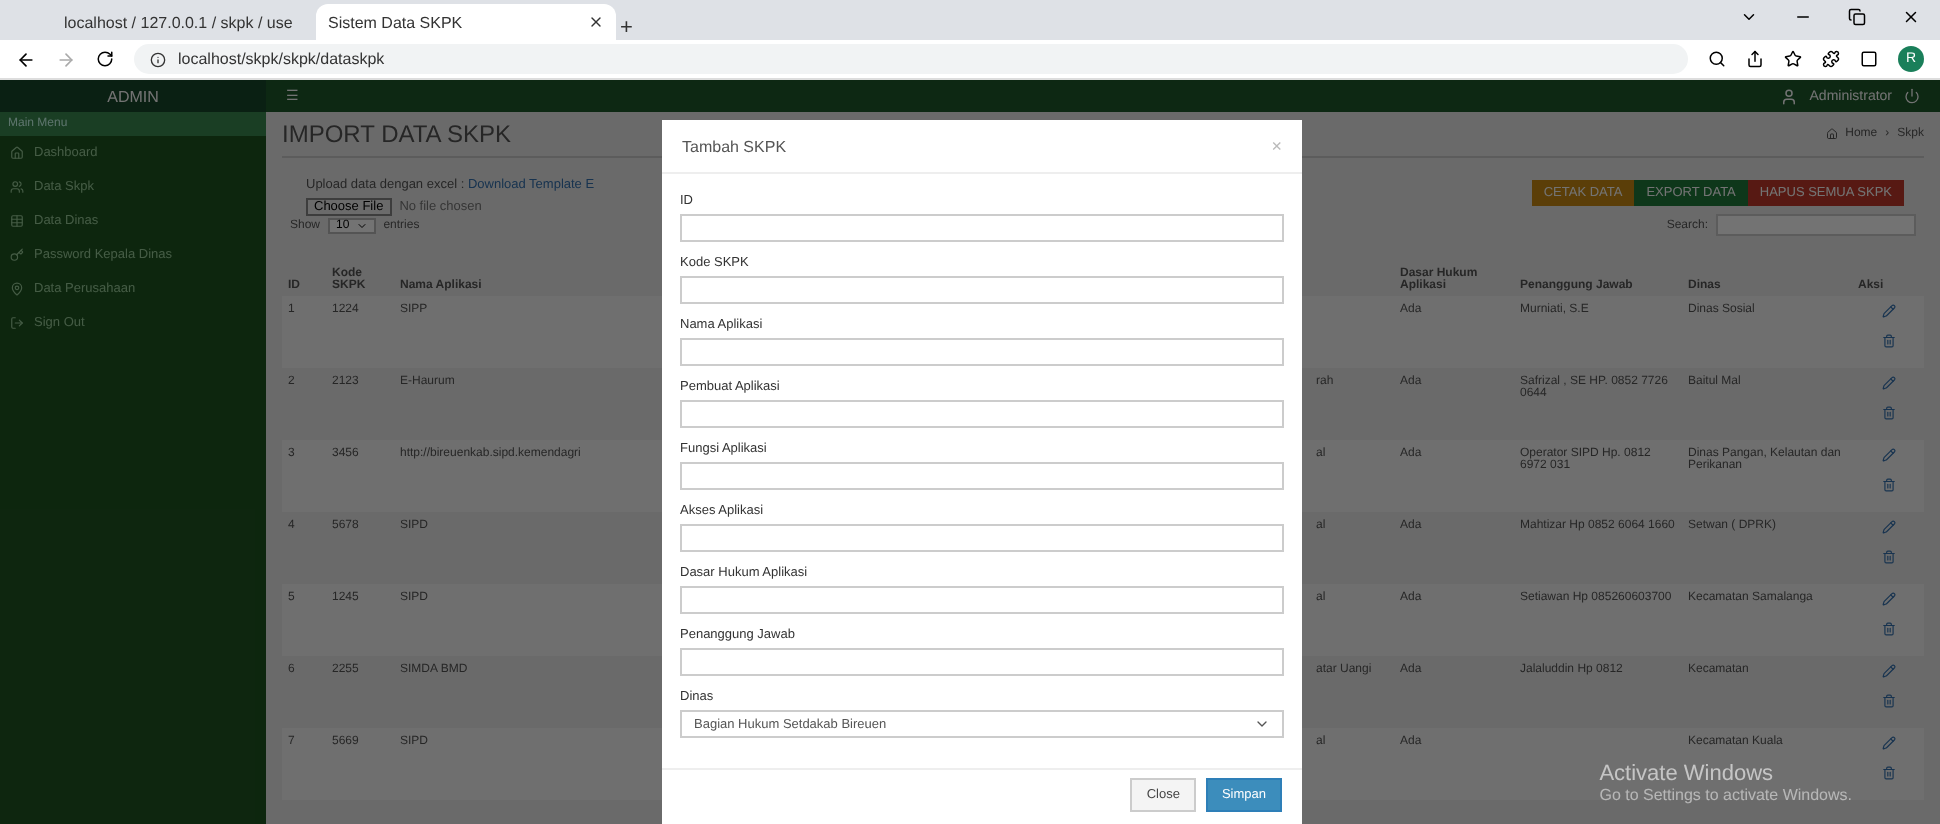 The image size is (1940, 824). What do you see at coordinates (17, 221) in the screenshot?
I see `table-icon` at bounding box center [17, 221].